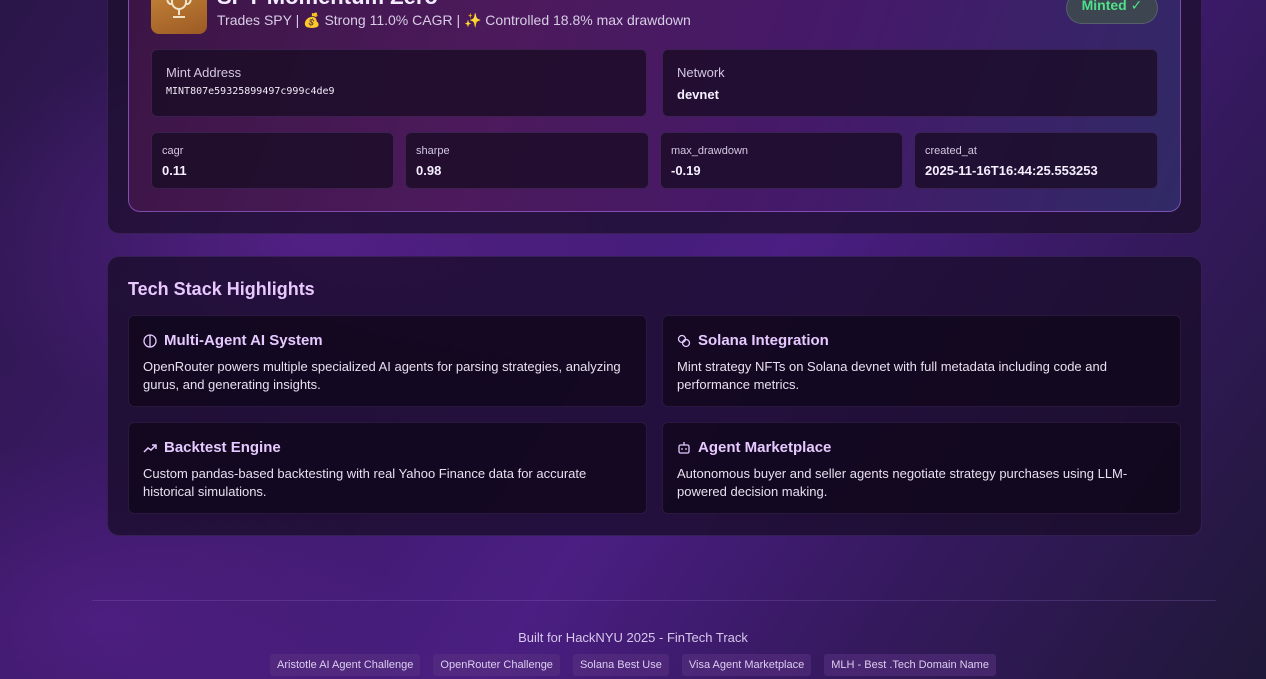 This screenshot has height=679, width=1266. I want to click on tech-stack-heading: Tech Stack Highlights, so click(221, 289).